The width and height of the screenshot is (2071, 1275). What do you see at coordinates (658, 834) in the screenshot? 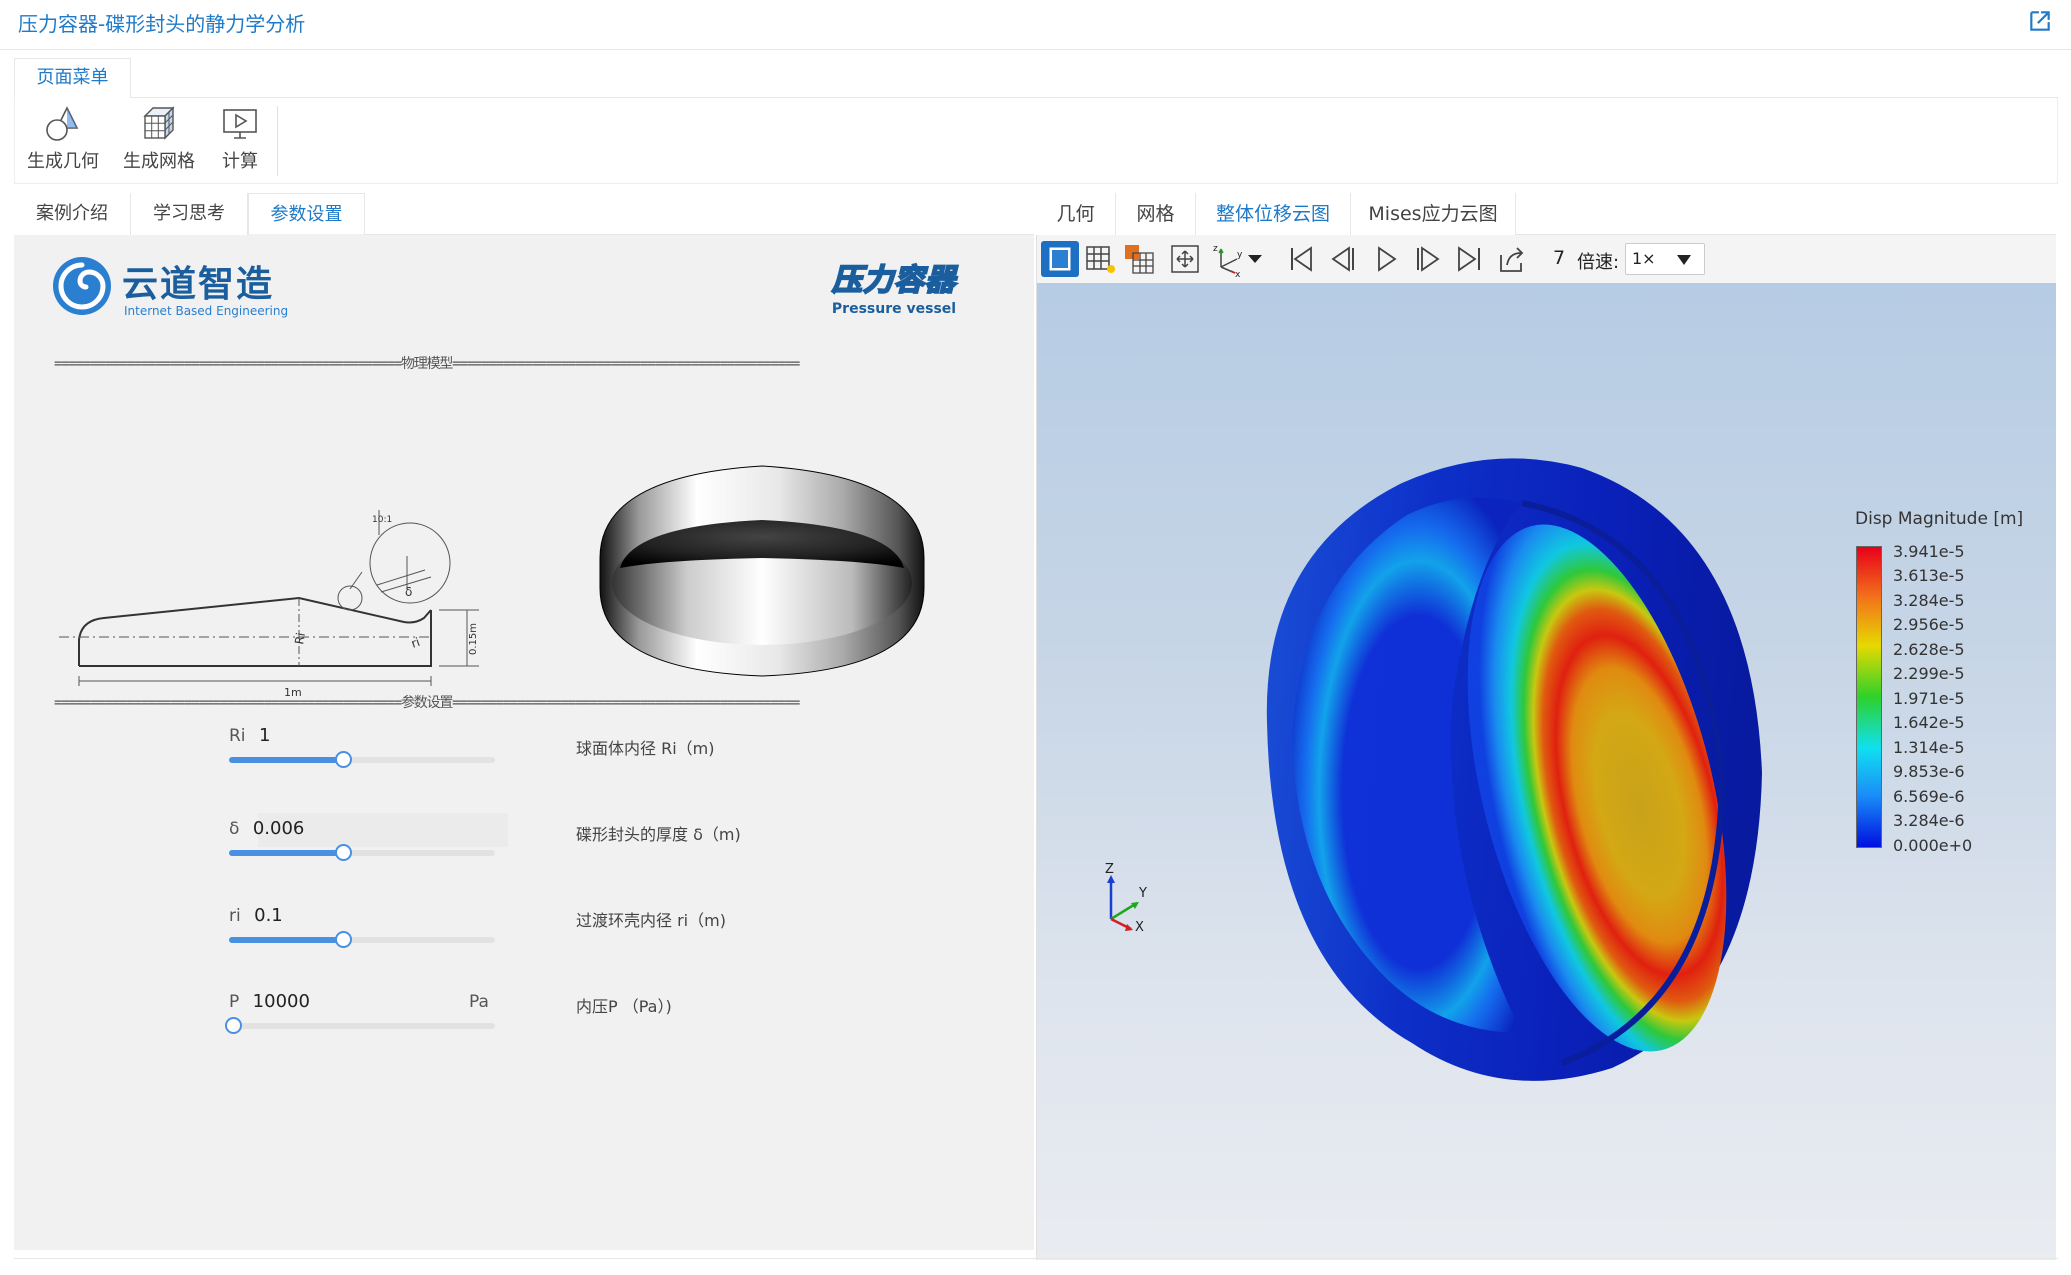
I see `param-delta-desc: 碟形封头的厚度 δ（m)` at bounding box center [658, 834].